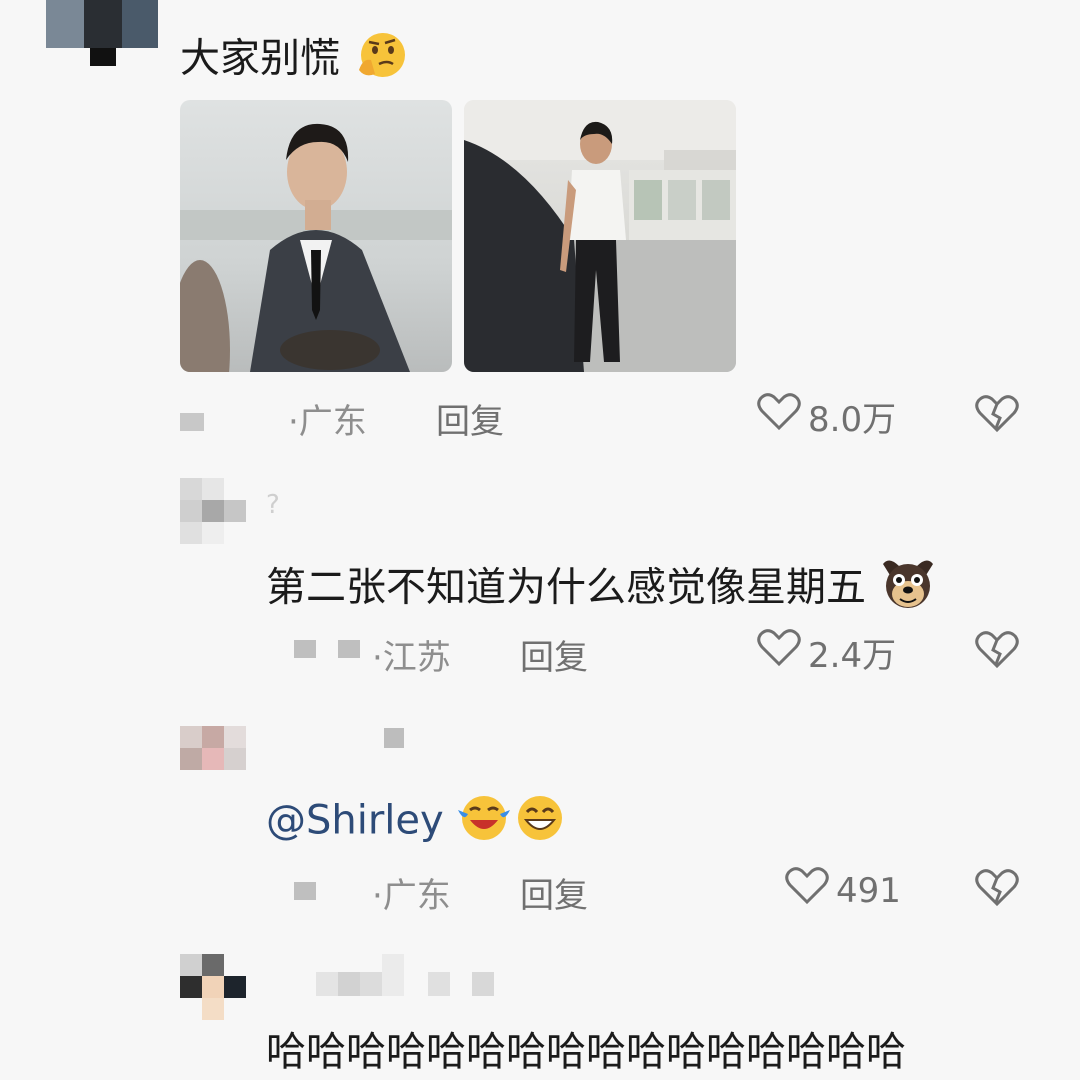  Describe the element at coordinates (411, 658) in the screenshot. I see `location: ·江苏` at that location.